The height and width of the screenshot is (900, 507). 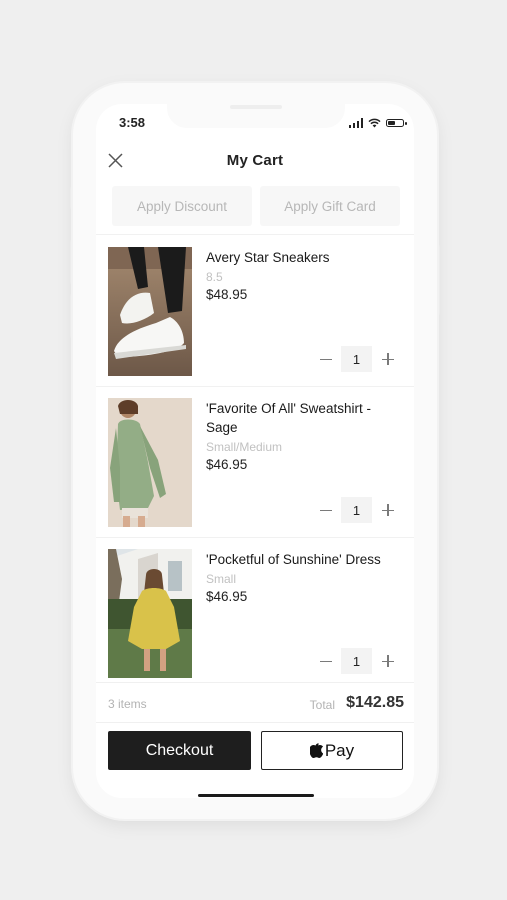 What do you see at coordinates (150, 613) in the screenshot?
I see `product-image-dress` at bounding box center [150, 613].